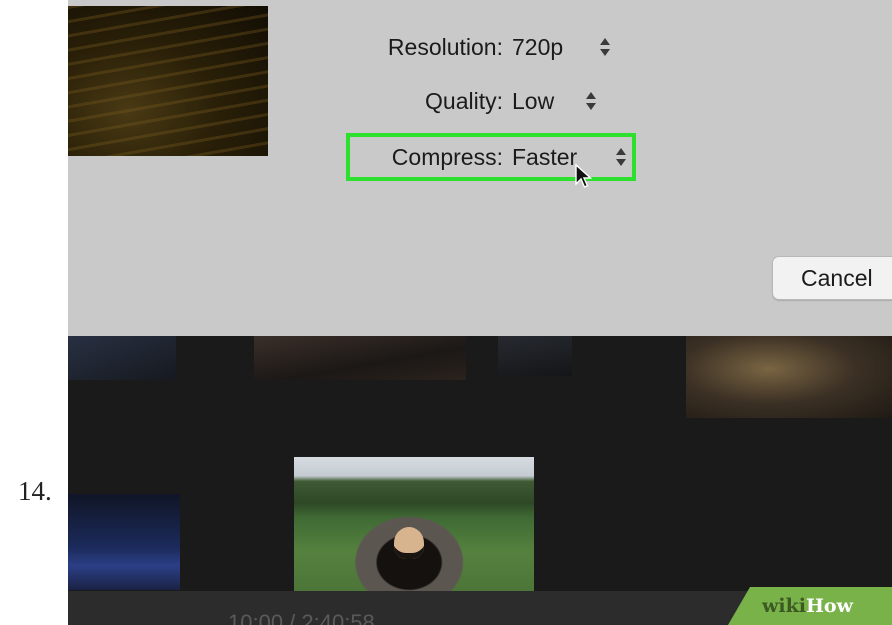 The height and width of the screenshot is (625, 892). Describe the element at coordinates (464, 101) in the screenshot. I see `quality-label: Quality:` at that location.